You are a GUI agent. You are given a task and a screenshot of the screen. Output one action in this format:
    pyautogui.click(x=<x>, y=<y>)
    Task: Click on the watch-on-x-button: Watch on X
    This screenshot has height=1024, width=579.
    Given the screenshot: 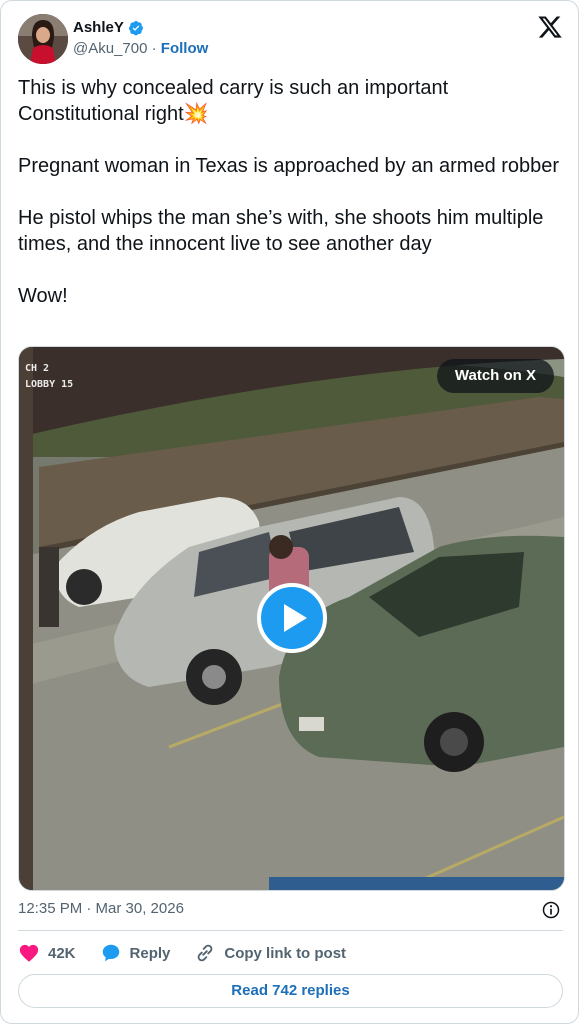 What is the action you would take?
    pyautogui.click(x=495, y=376)
    